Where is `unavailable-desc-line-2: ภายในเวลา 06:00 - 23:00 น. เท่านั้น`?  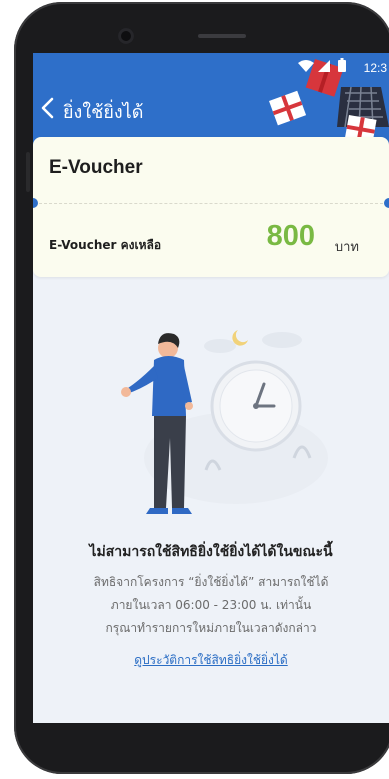 unavailable-desc-line-2: ภายในเวลา 06:00 - 23:00 น. เท่านั้น is located at coordinates (211, 605).